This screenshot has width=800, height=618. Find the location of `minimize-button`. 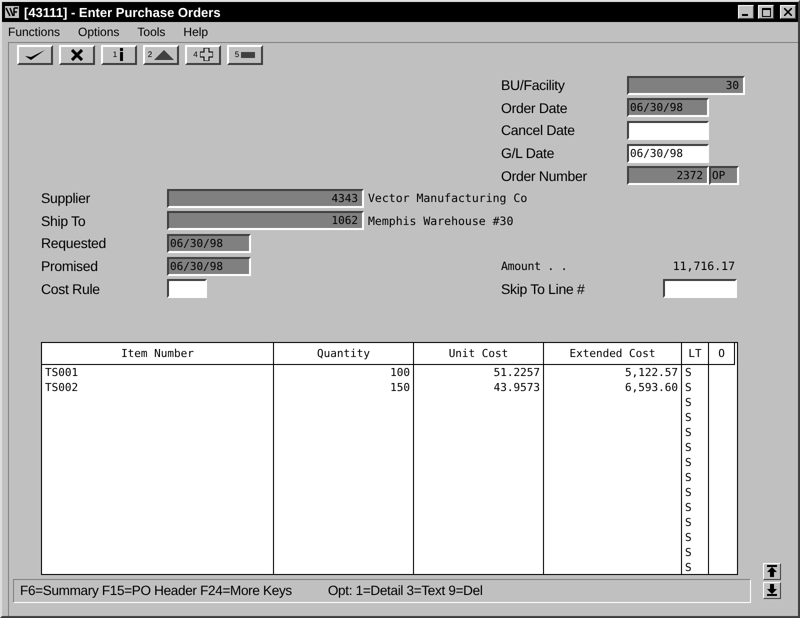

minimize-button is located at coordinates (746, 12).